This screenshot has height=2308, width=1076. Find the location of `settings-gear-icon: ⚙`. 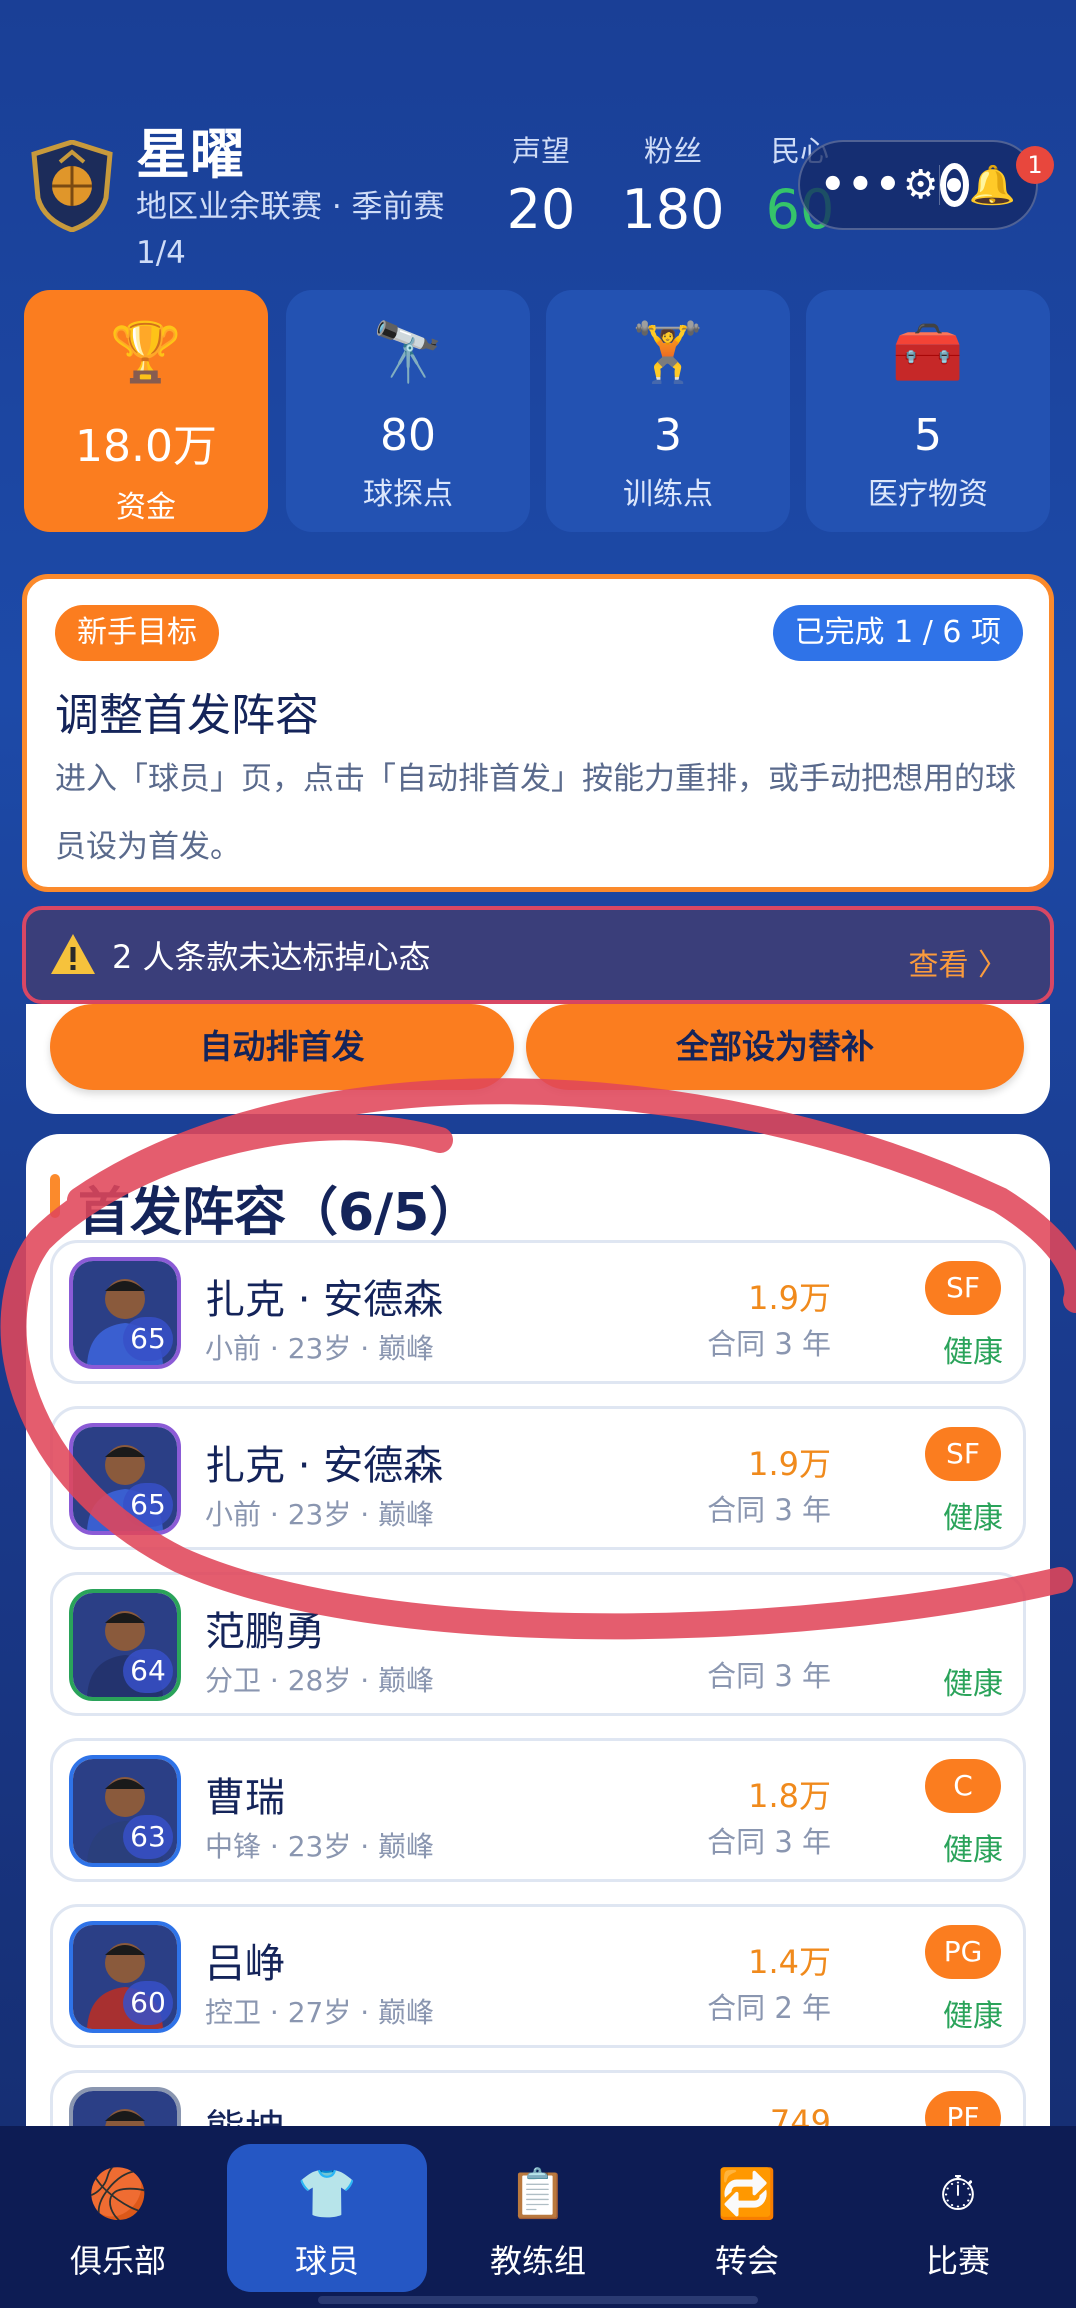

settings-gear-icon: ⚙ is located at coordinates (921, 185).